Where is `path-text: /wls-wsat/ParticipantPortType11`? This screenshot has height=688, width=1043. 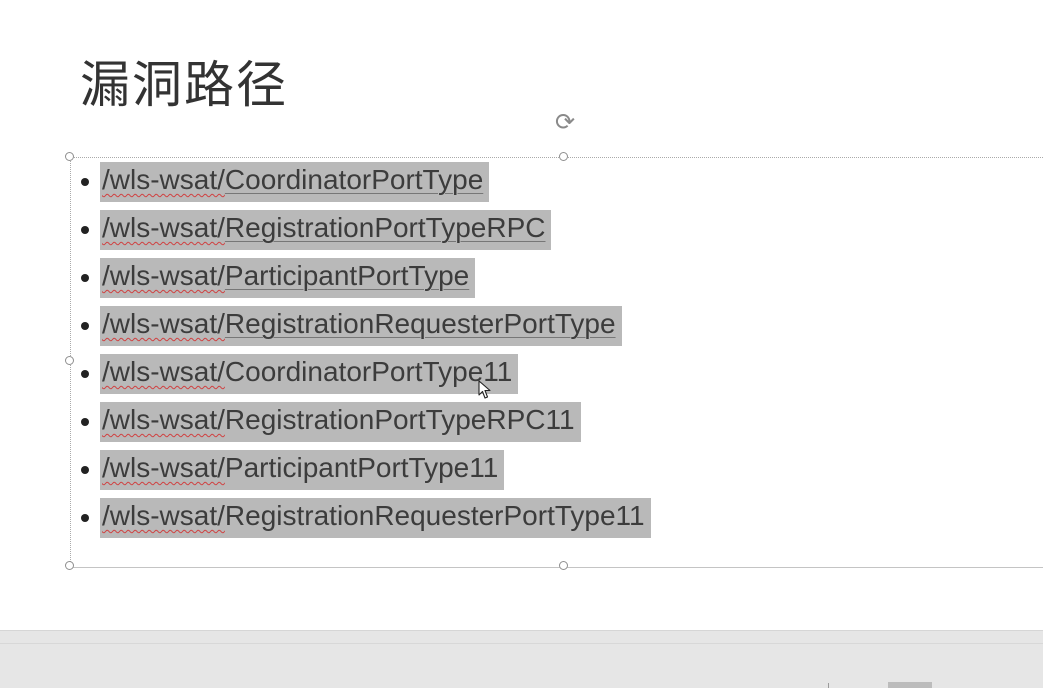
path-text: /wls-wsat/ParticipantPortType11 is located at coordinates (302, 470).